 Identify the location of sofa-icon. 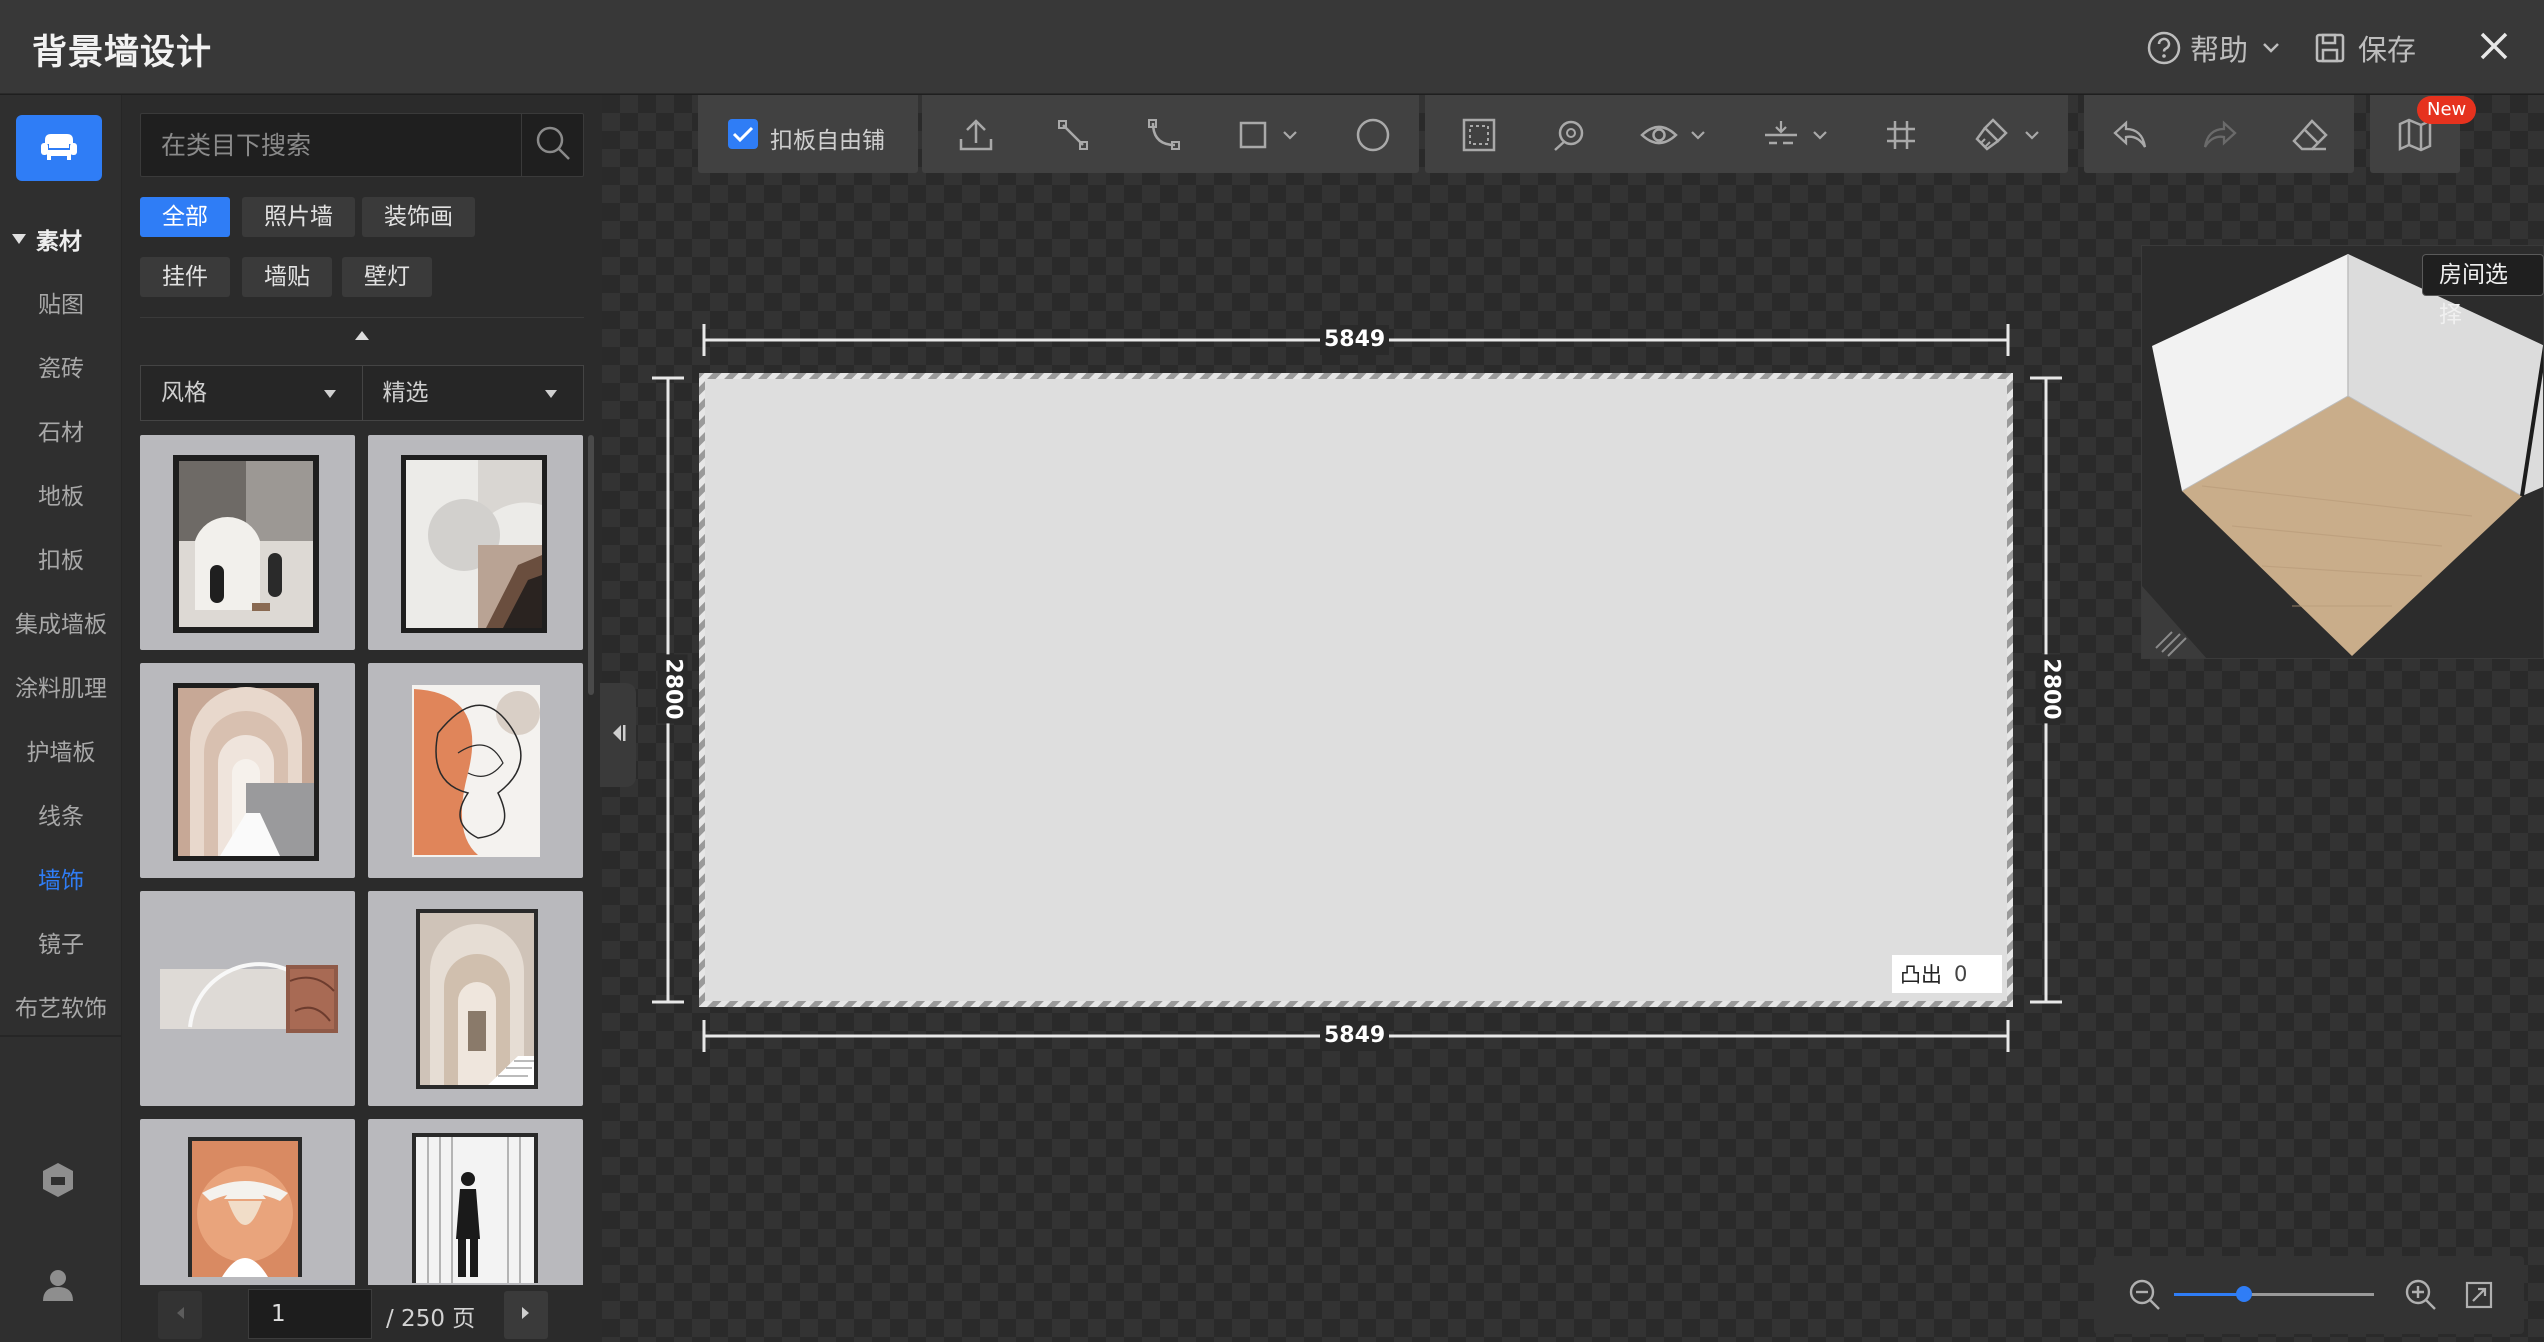
(59, 148).